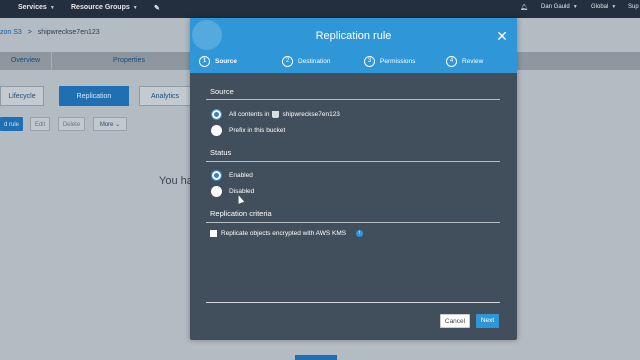 The height and width of the screenshot is (360, 640). Describe the element at coordinates (204, 61) in the screenshot. I see `step-number: 1` at that location.